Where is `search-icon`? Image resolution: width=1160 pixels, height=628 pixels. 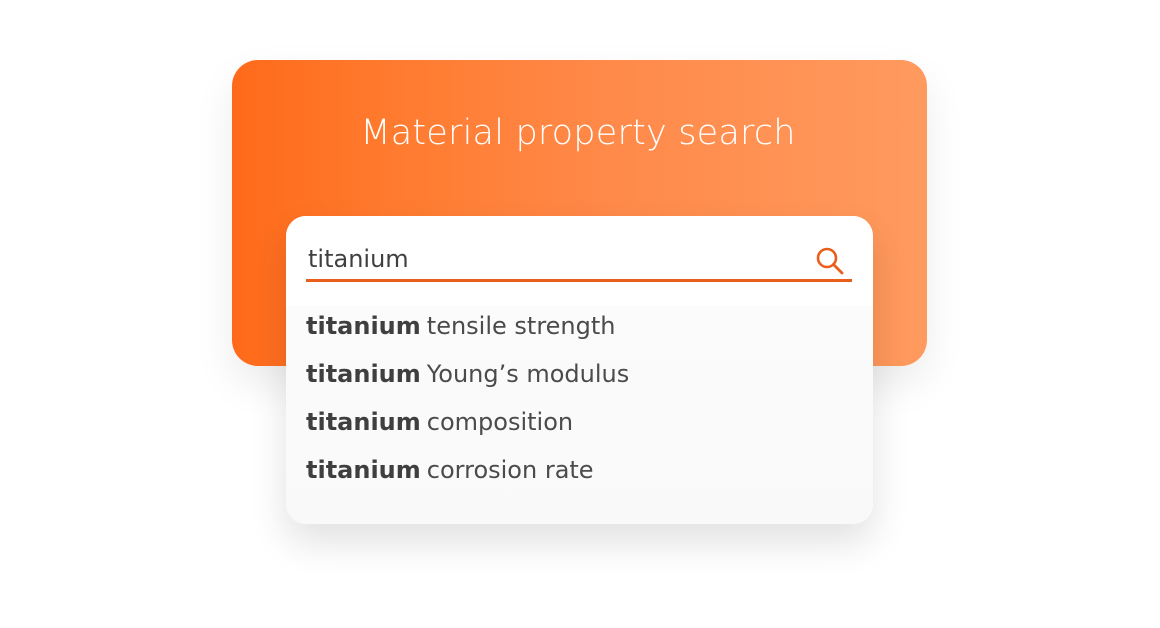 search-icon is located at coordinates (830, 261).